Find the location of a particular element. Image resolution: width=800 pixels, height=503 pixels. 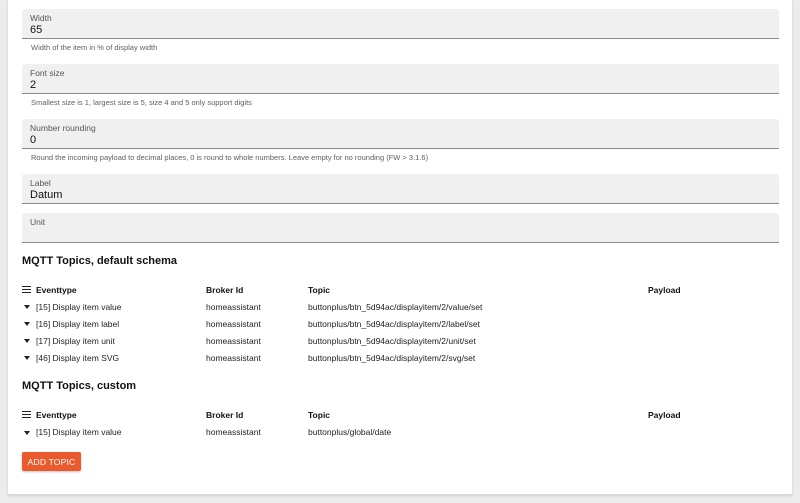

width-label: Width is located at coordinates (41, 18).